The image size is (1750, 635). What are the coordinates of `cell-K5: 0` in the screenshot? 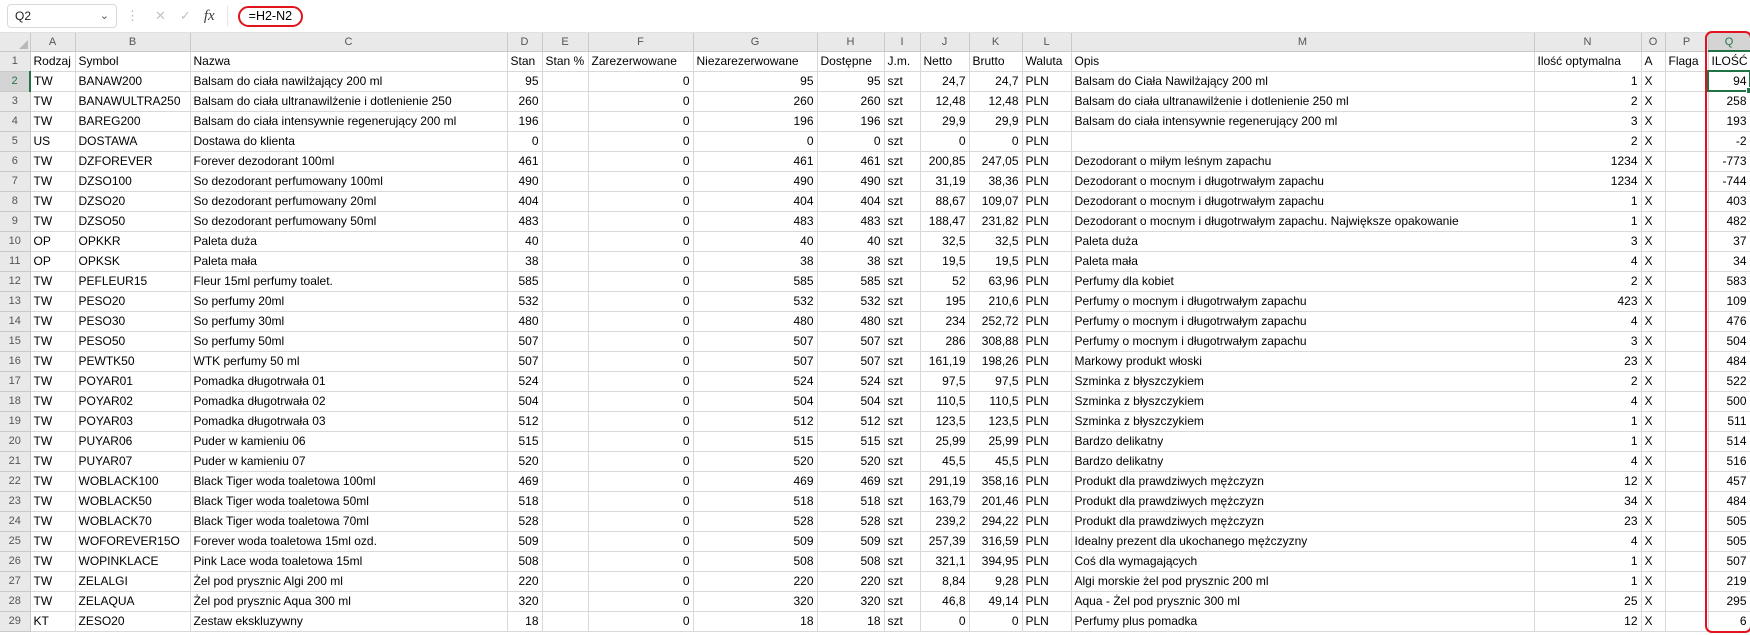 It's located at (996, 141).